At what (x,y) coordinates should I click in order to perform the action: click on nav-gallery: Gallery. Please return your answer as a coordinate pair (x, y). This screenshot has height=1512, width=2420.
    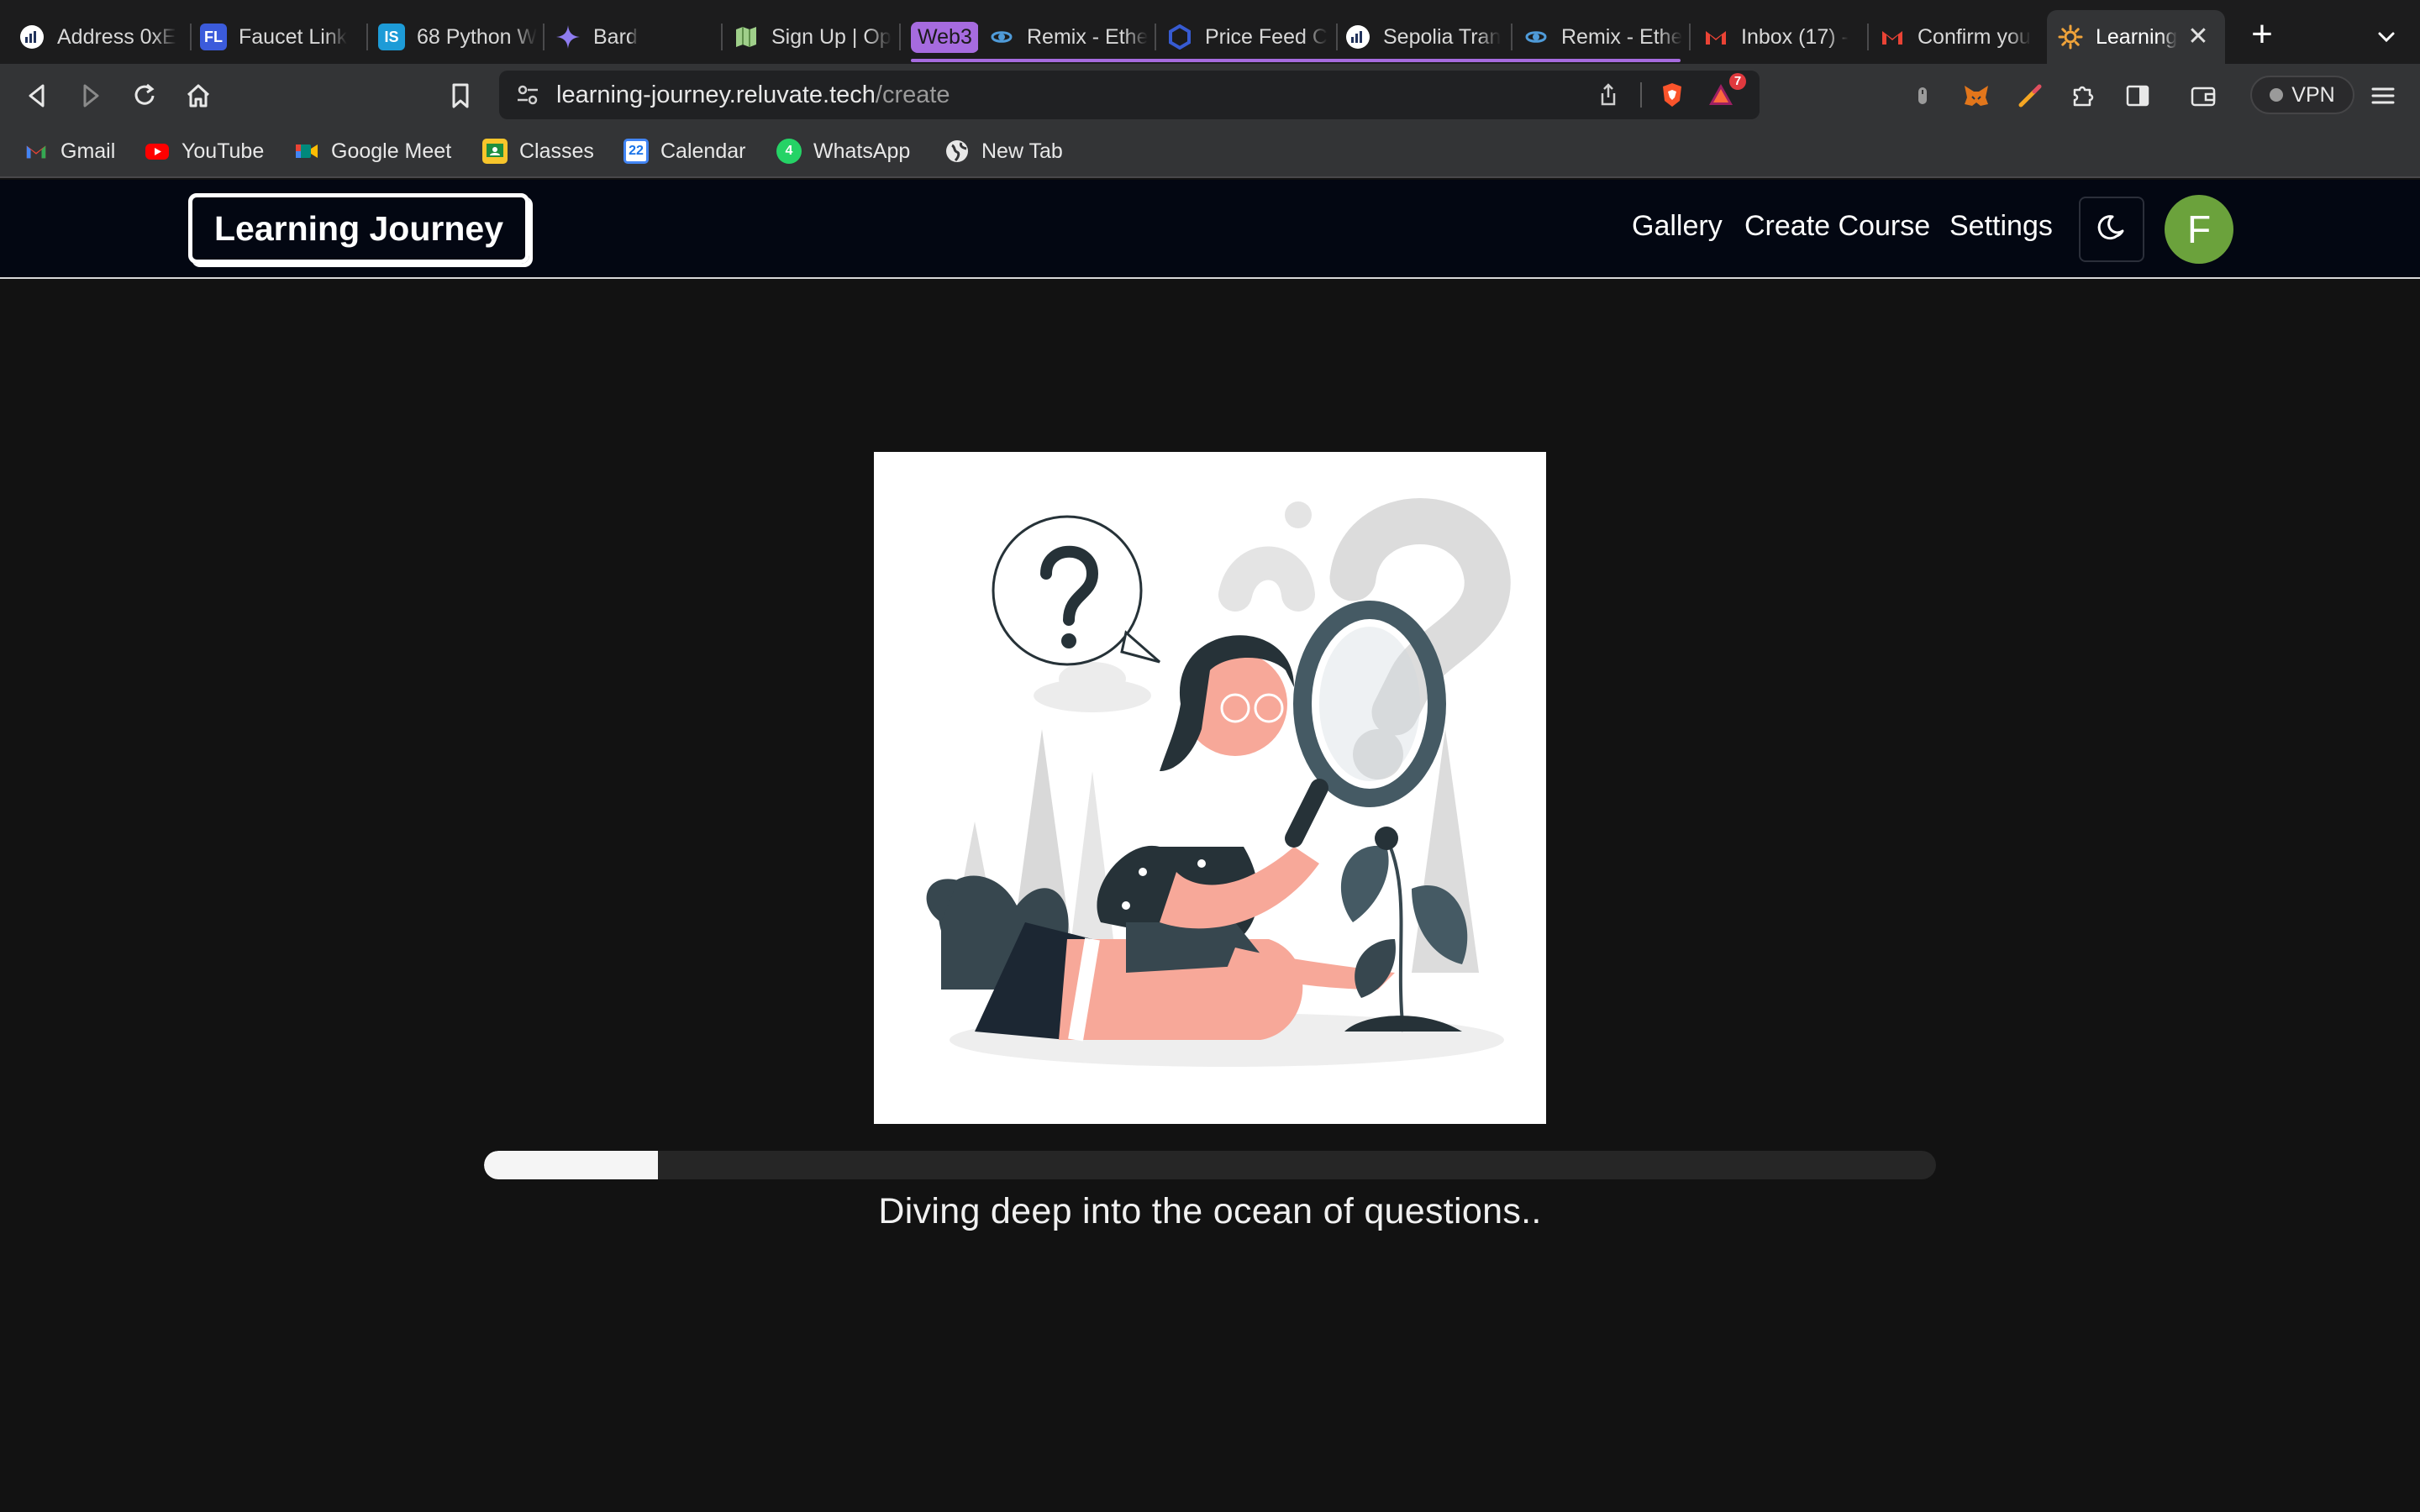
    Looking at the image, I should click on (1678, 226).